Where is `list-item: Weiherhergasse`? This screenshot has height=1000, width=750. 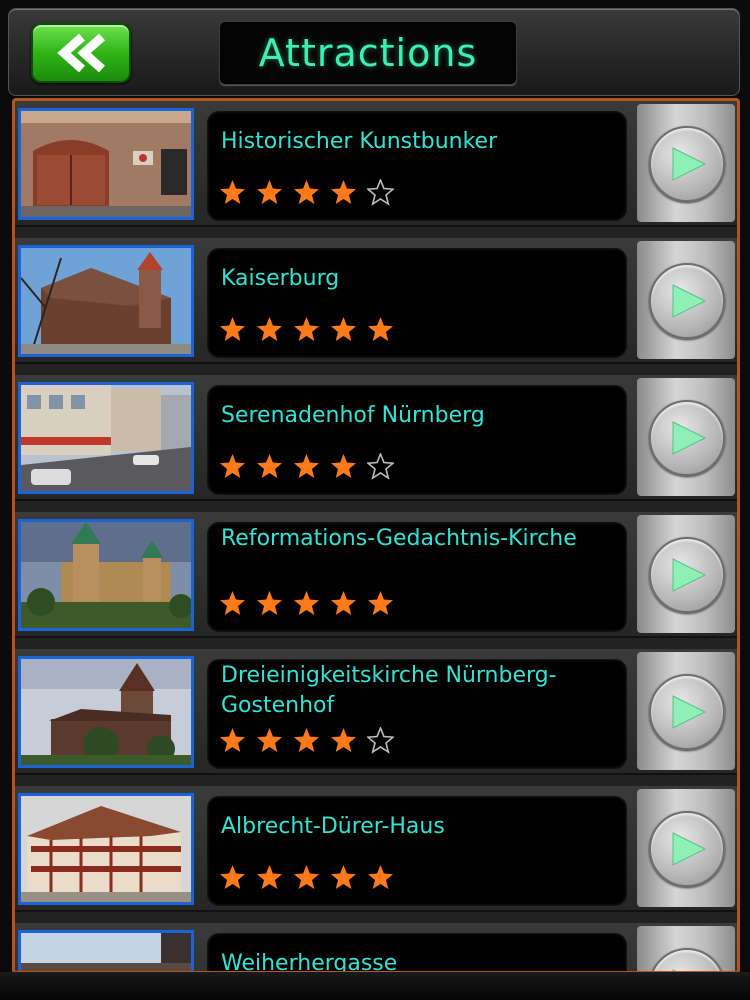
list-item: Weiherhergasse is located at coordinates (376, 948).